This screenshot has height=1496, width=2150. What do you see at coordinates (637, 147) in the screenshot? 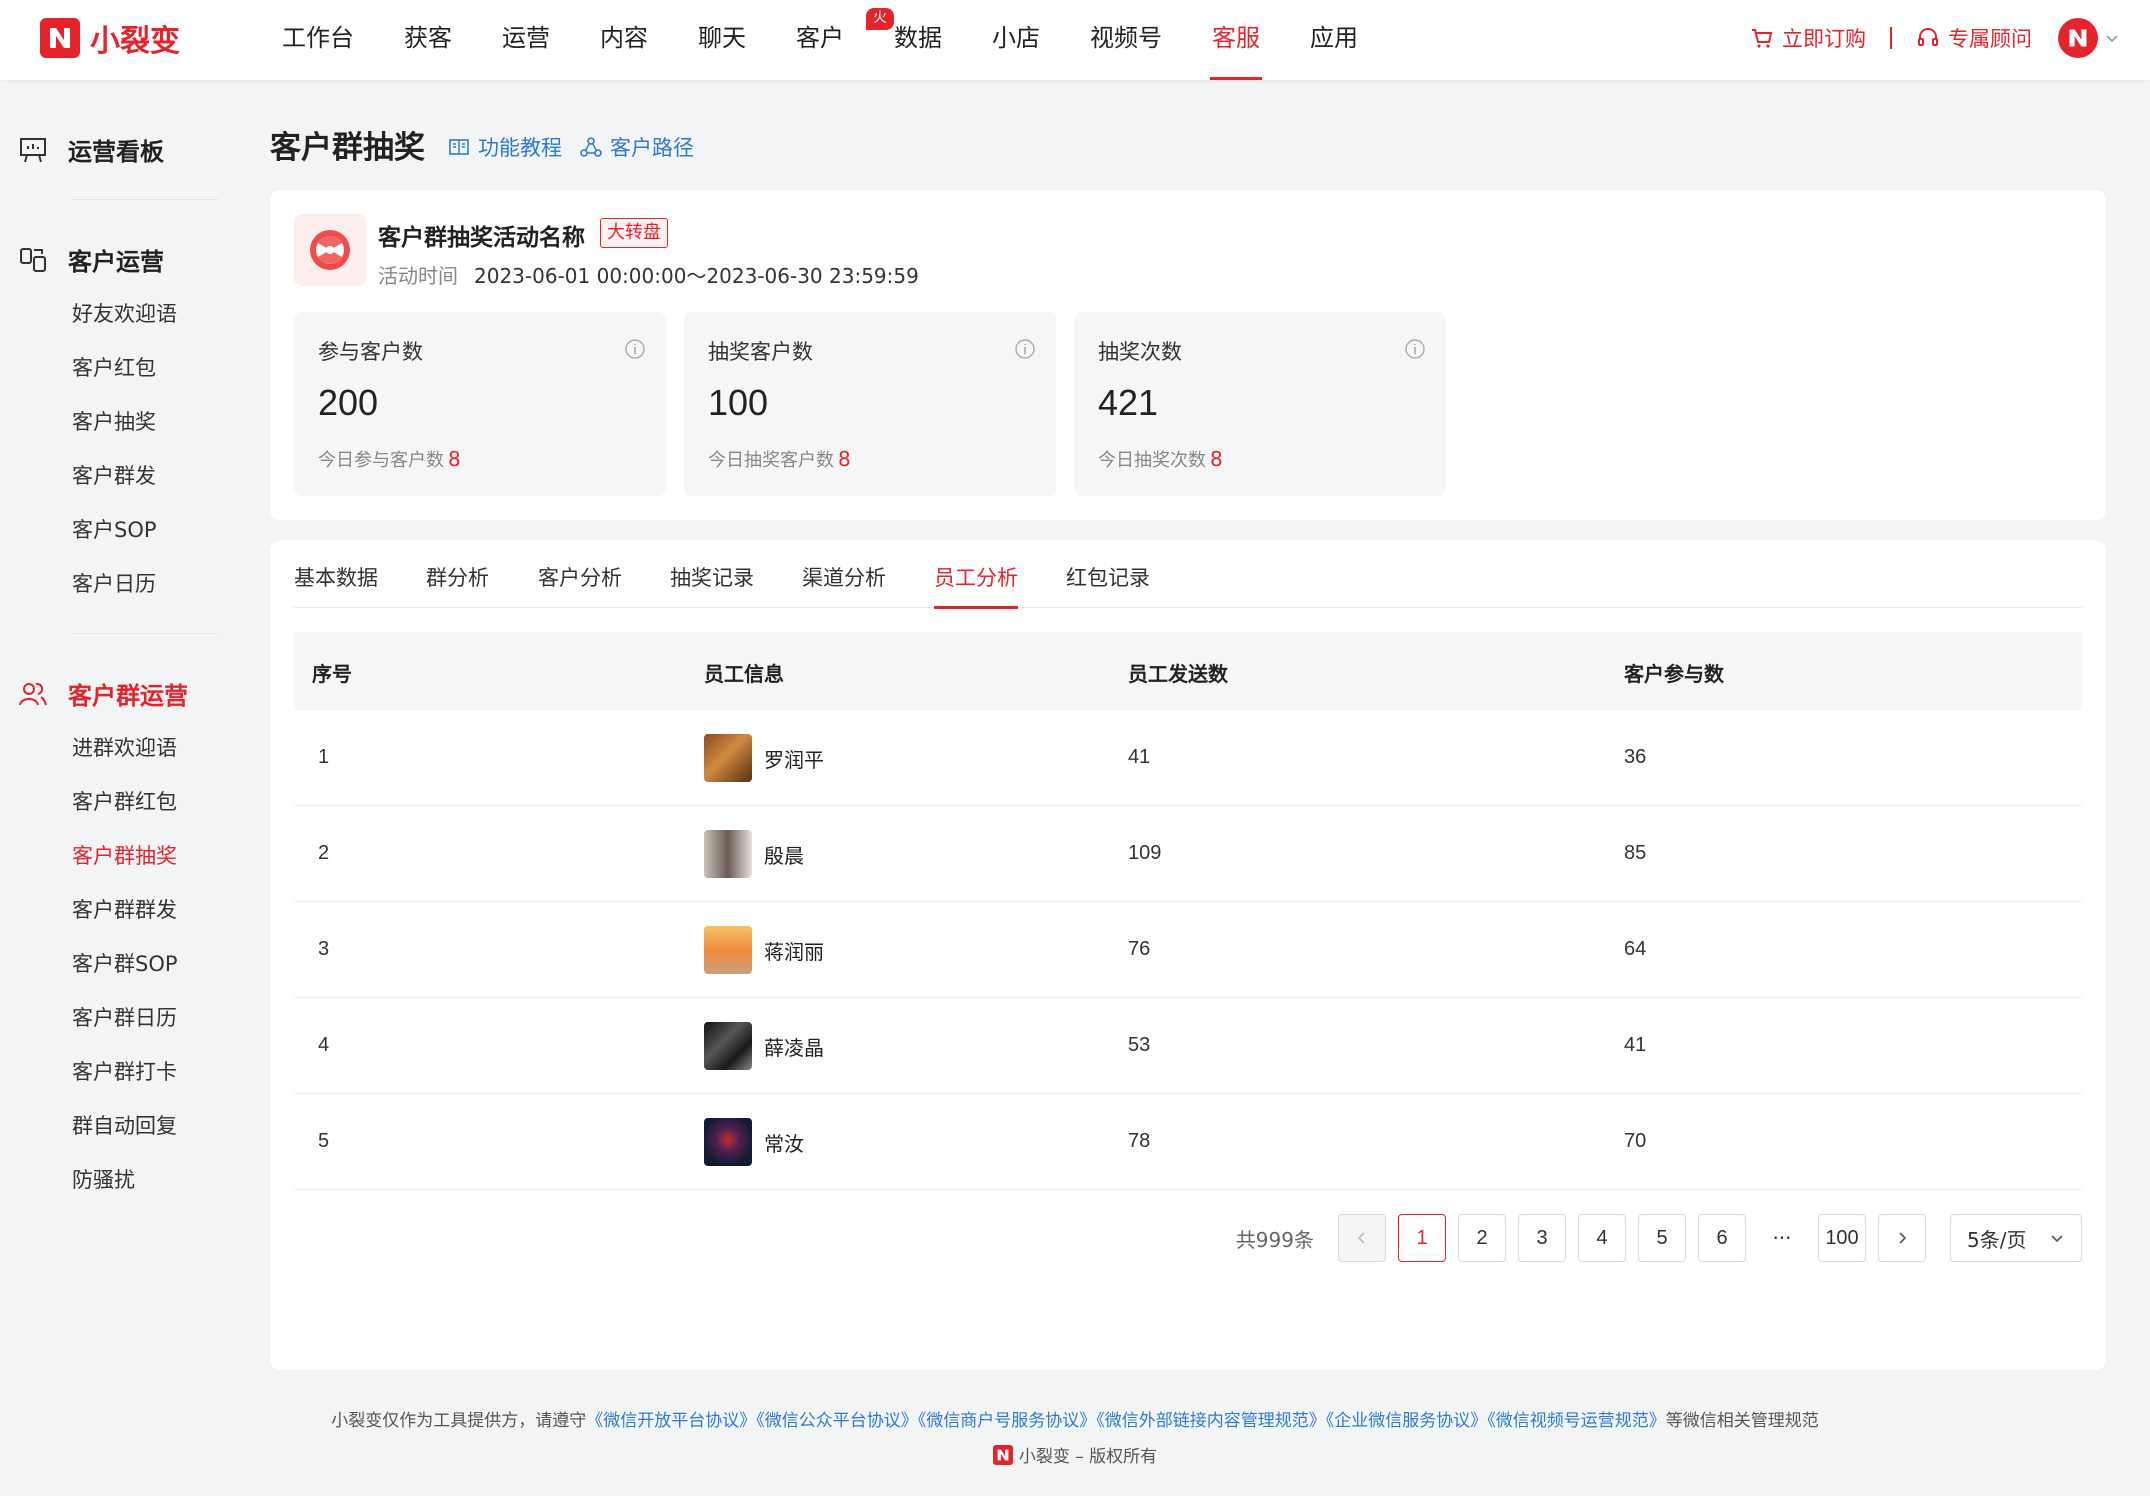
I see `customer-path-link: 客户路径` at bounding box center [637, 147].